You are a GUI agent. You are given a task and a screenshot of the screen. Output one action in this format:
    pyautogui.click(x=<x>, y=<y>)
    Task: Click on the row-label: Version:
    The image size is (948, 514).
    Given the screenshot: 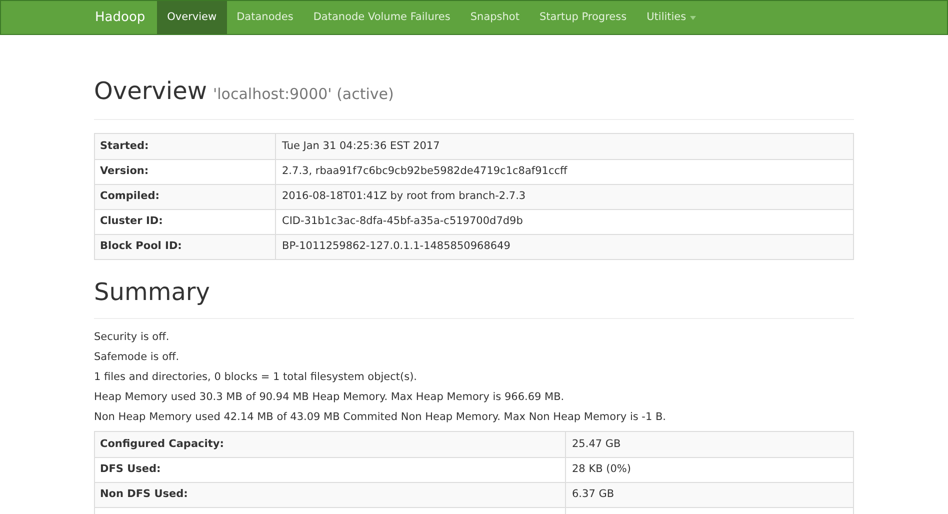 What is the action you would take?
    pyautogui.click(x=124, y=172)
    